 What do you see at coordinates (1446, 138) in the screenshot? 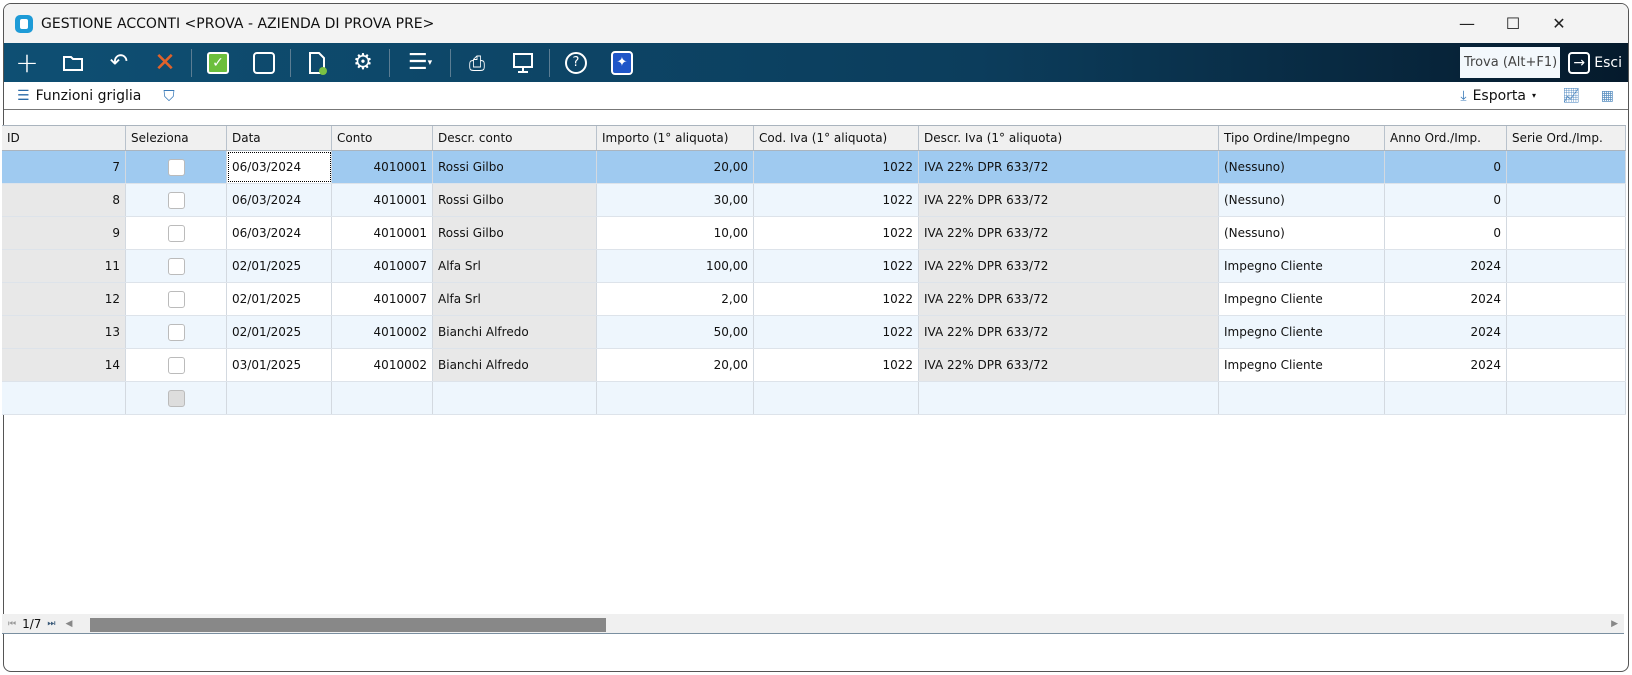
I see `column-header: Anno Ord./Imp.` at bounding box center [1446, 138].